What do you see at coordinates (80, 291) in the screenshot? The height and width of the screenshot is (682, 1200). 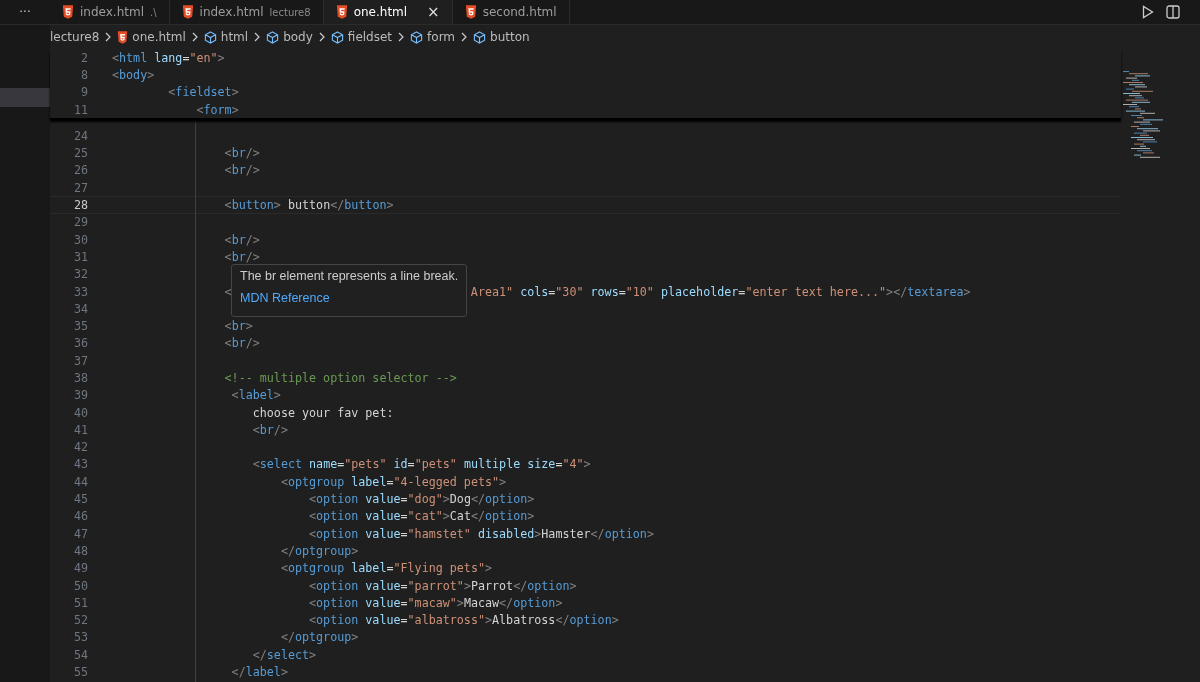 I see `line-number: 33` at bounding box center [80, 291].